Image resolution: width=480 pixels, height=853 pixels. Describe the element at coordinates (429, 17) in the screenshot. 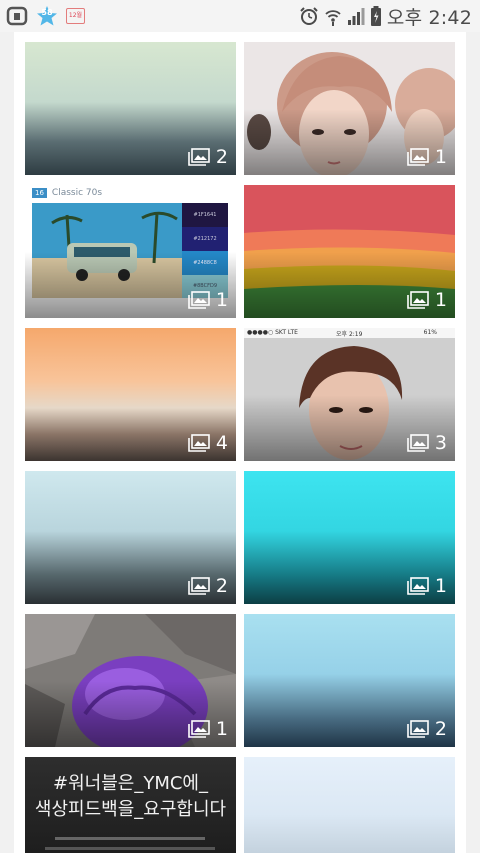

I see `status-bar-time: 오후 2:42` at that location.